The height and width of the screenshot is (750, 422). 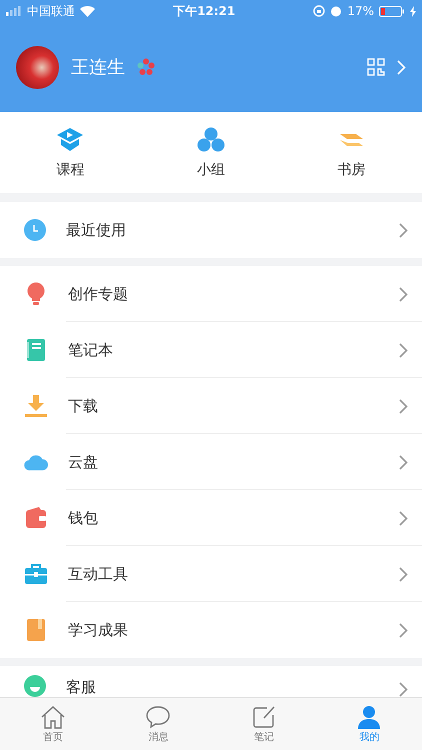 What do you see at coordinates (36, 630) in the screenshot?
I see `book-icon` at bounding box center [36, 630].